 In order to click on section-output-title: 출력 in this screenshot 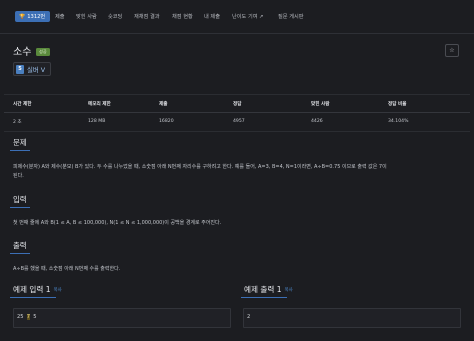, I will do `click(20, 245)`.